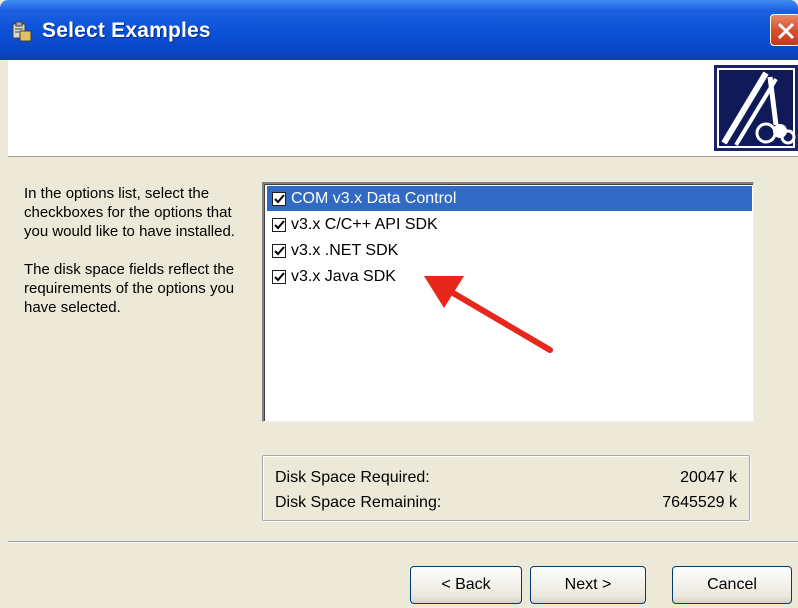  What do you see at coordinates (506, 503) in the screenshot?
I see `disk-remaining-row: Disk Space Remaining: 7645529 k` at bounding box center [506, 503].